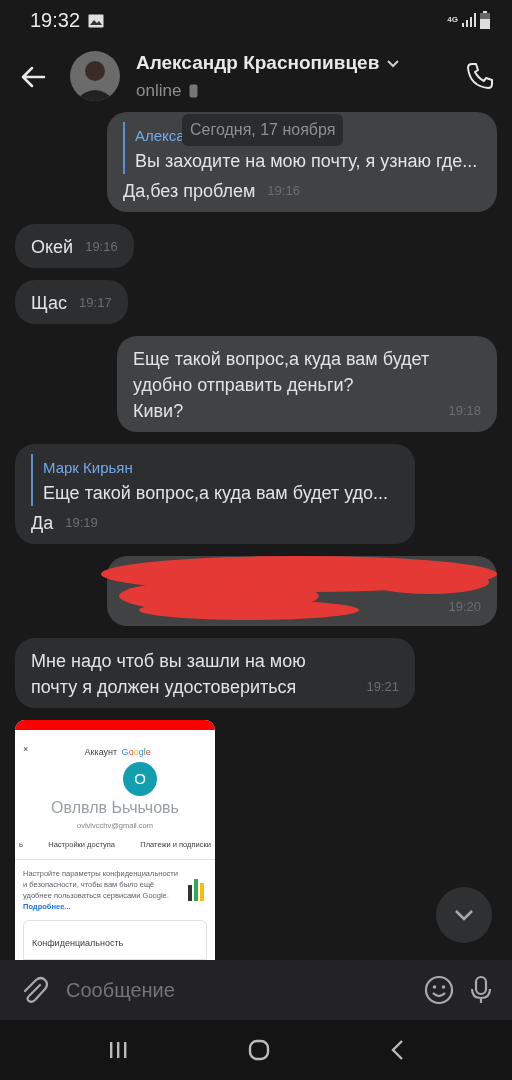  What do you see at coordinates (136, 752) in the screenshot?
I see `google-wordmark: Google` at bounding box center [136, 752].